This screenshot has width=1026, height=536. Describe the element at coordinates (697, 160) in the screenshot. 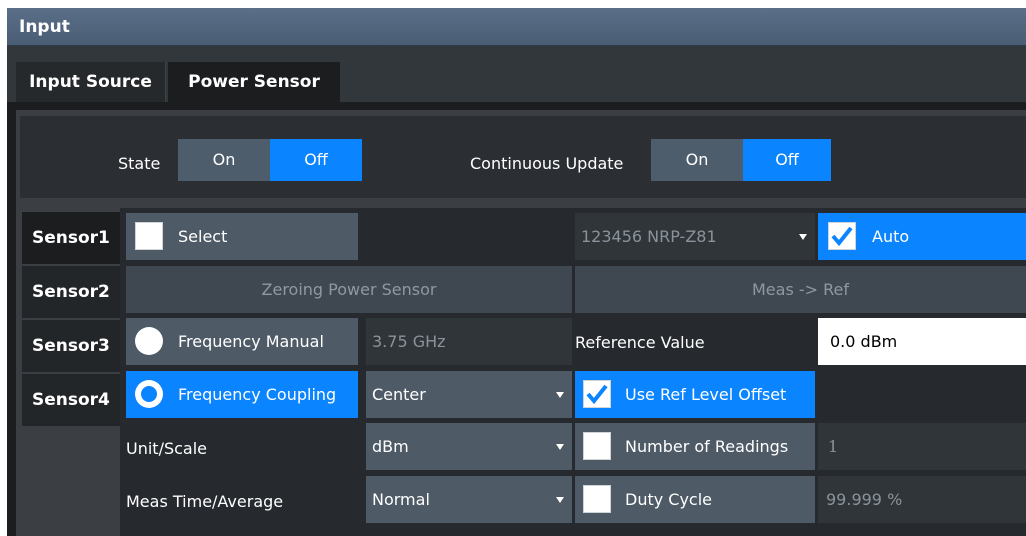

I see `continuous-on-button: On` at that location.